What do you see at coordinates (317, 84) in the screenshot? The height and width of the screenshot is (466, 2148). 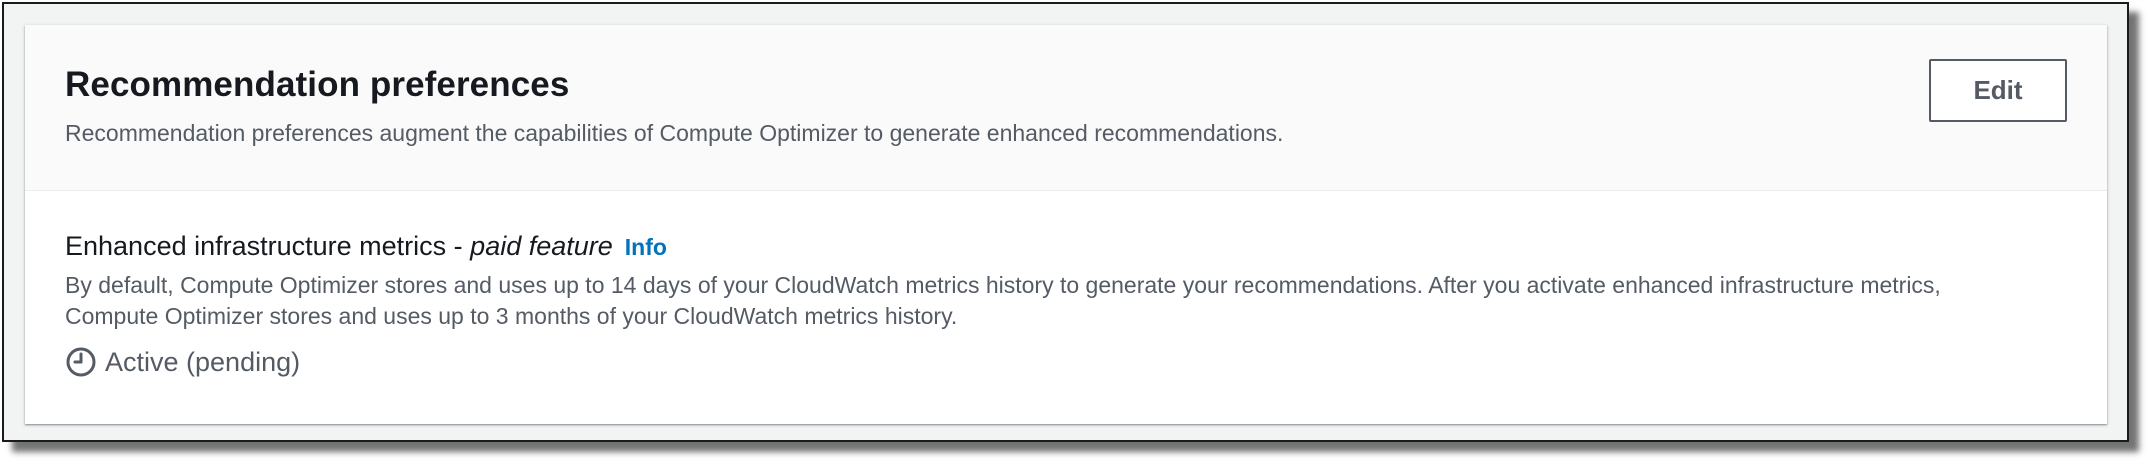 I see `panel-title: Recommendation preferences` at bounding box center [317, 84].